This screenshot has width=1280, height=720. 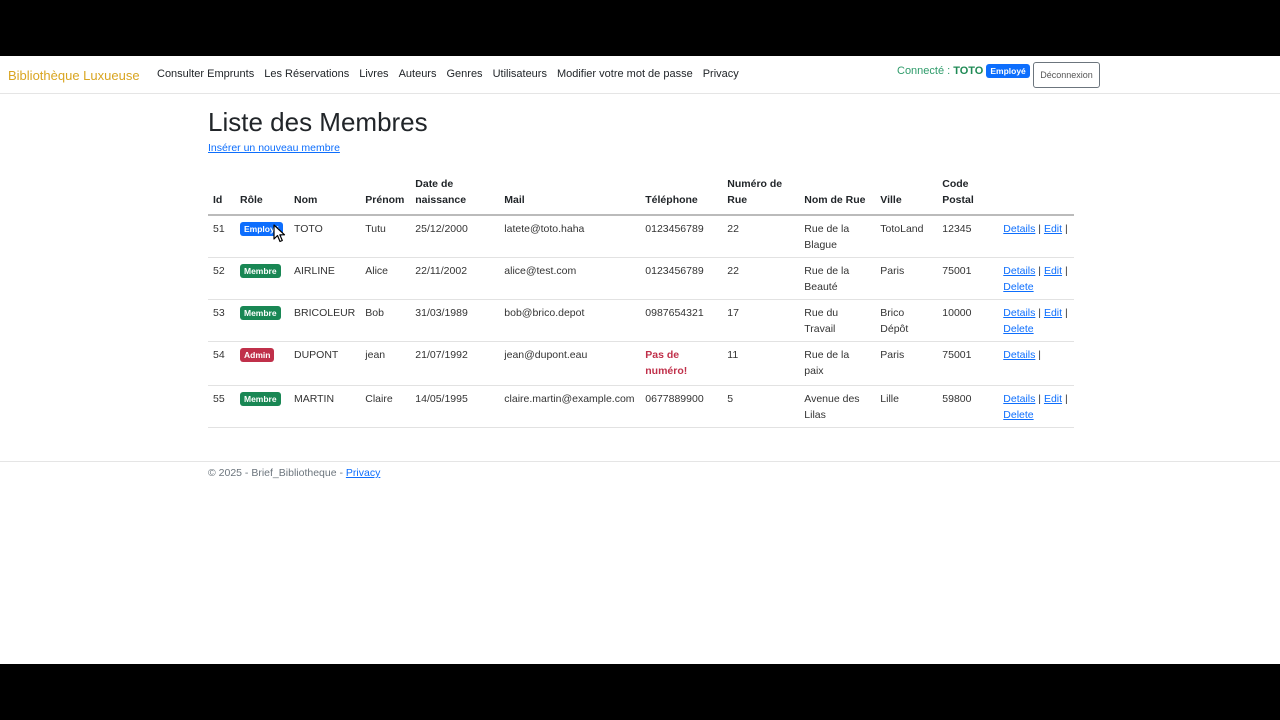 What do you see at coordinates (968, 236) in the screenshot?
I see `cell-code-postal: 12345` at bounding box center [968, 236].